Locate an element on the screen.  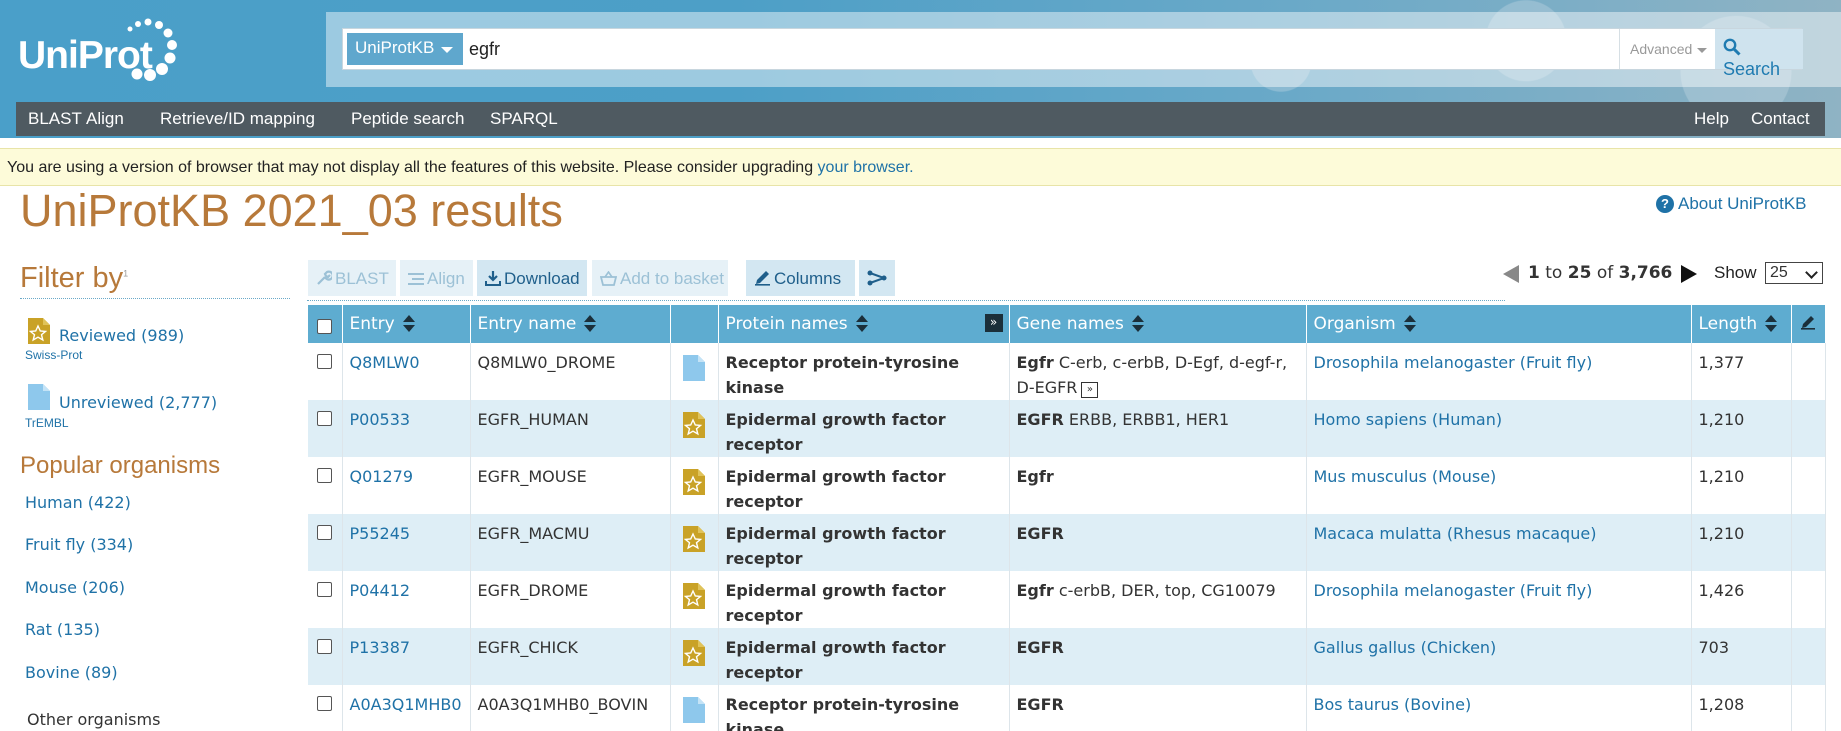
organism-link: Bos taurus (Bovine) is located at coordinates (1393, 704).